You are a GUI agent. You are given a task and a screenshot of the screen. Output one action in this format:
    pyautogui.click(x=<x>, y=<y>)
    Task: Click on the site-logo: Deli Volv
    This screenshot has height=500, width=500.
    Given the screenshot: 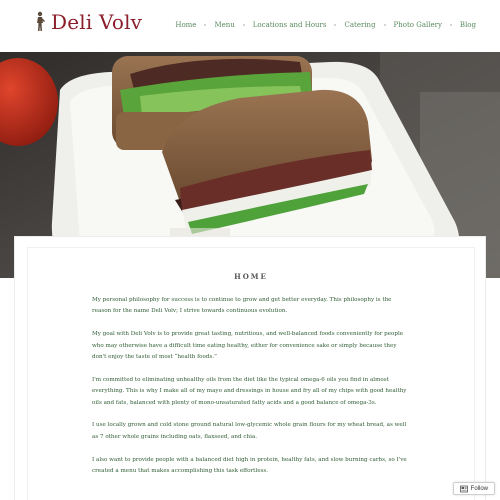 What is the action you would take?
    pyautogui.click(x=87, y=22)
    